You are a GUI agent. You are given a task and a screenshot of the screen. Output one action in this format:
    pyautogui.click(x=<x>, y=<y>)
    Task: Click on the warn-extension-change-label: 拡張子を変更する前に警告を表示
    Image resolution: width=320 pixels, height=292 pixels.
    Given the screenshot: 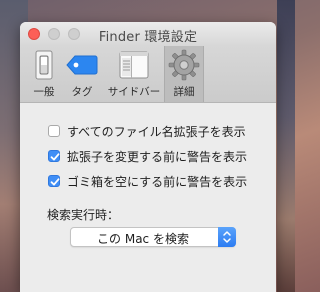 What is the action you would take?
    pyautogui.click(x=157, y=156)
    